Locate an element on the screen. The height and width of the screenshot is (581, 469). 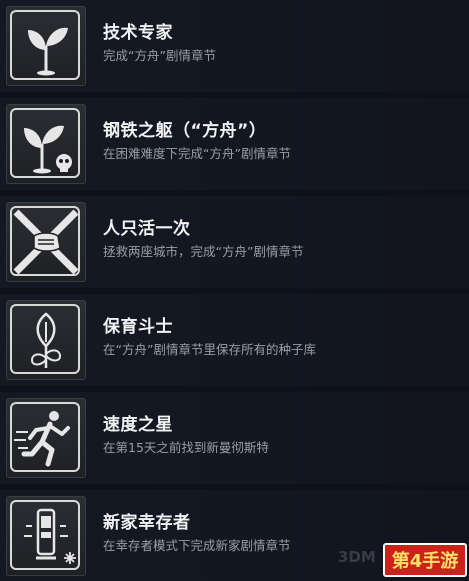
achievement-title: 新家幸存者 is located at coordinates (147, 523).